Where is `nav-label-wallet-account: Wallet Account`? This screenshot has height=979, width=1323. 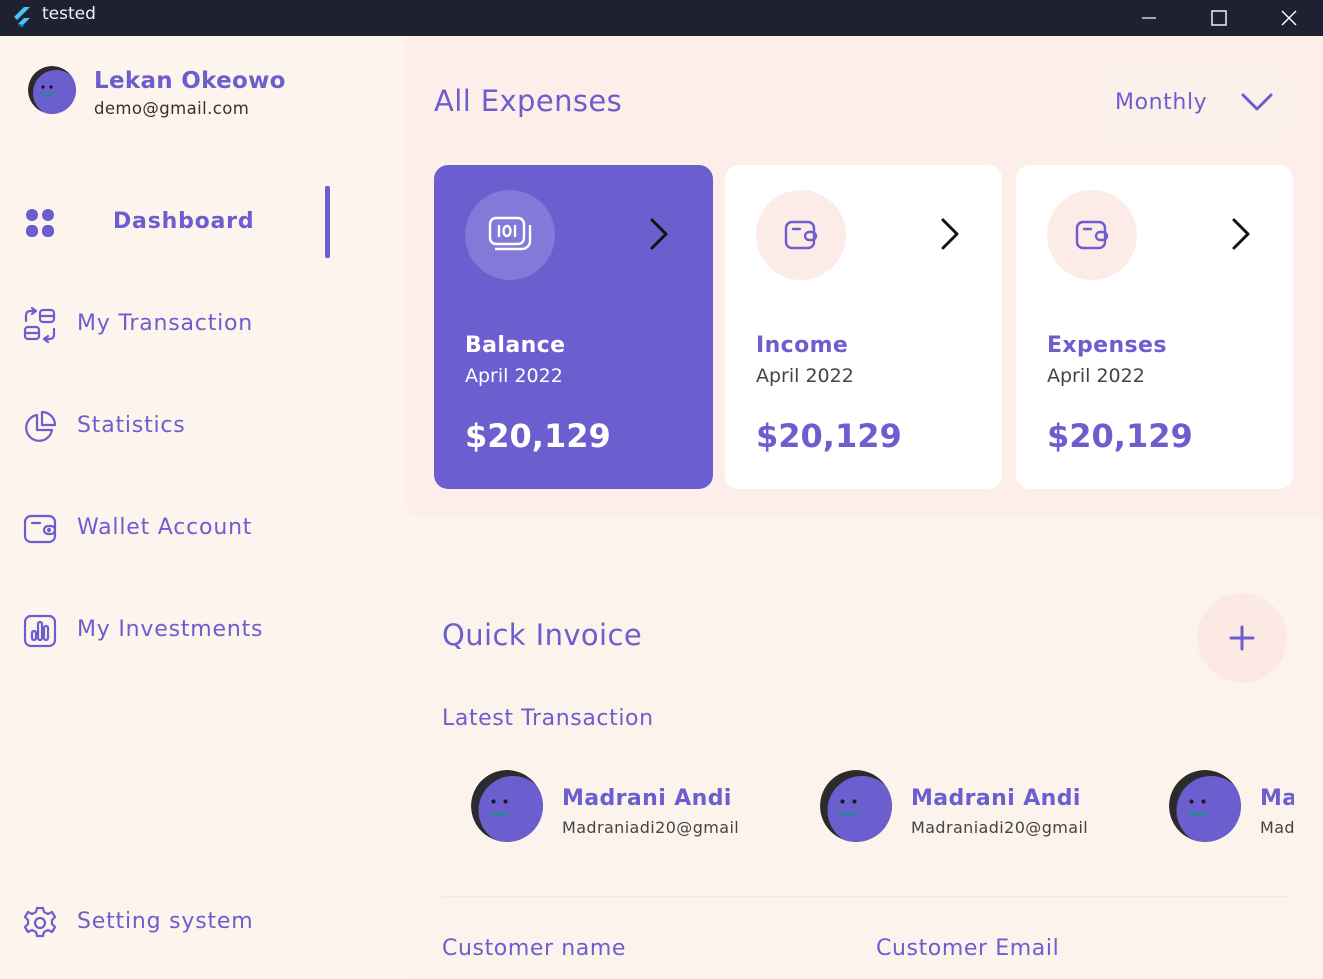 nav-label-wallet-account: Wallet Account is located at coordinates (165, 527).